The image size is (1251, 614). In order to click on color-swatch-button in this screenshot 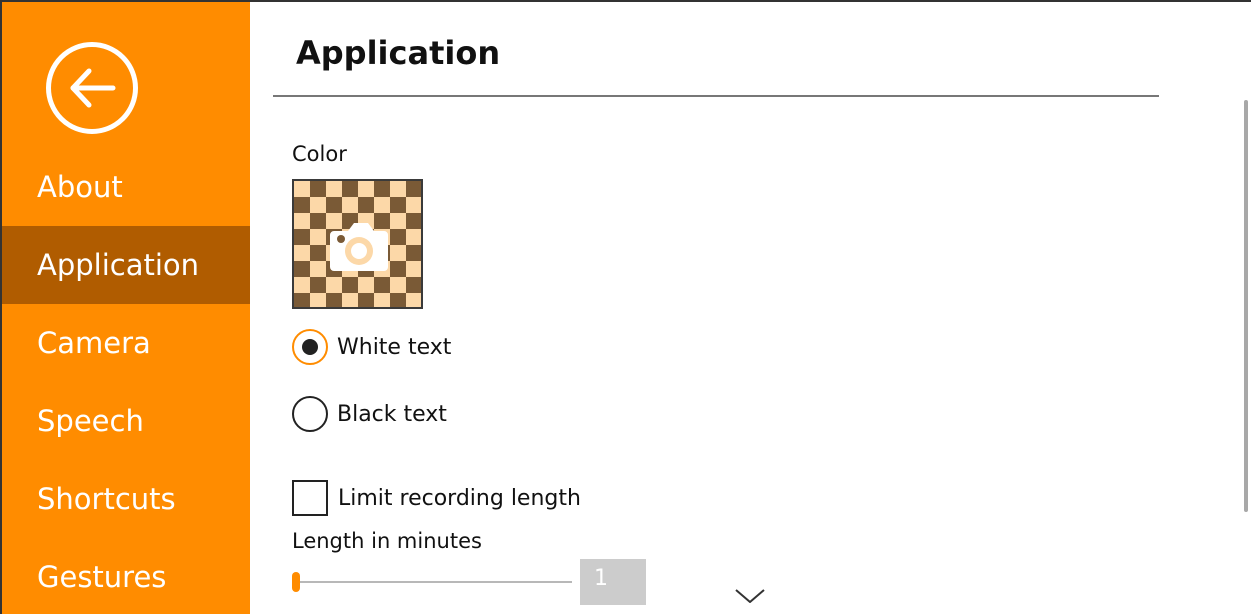, I will do `click(357, 244)`.